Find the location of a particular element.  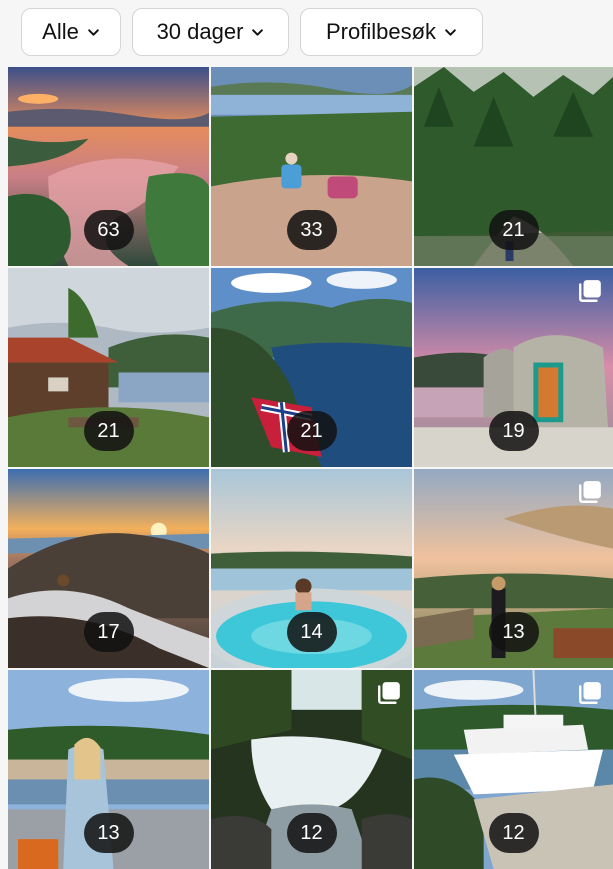

post-tile: 14 is located at coordinates (311, 568).